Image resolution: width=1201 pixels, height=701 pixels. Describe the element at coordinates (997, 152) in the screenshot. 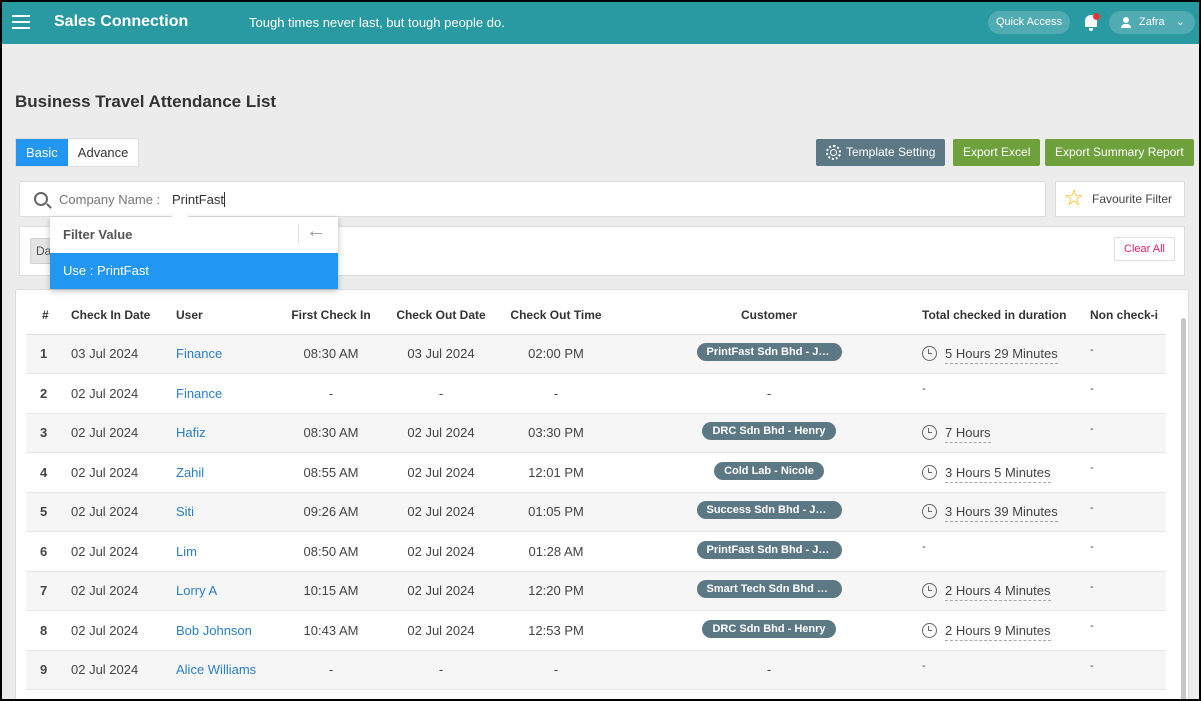

I see `export-excel-button: Export Excel` at that location.